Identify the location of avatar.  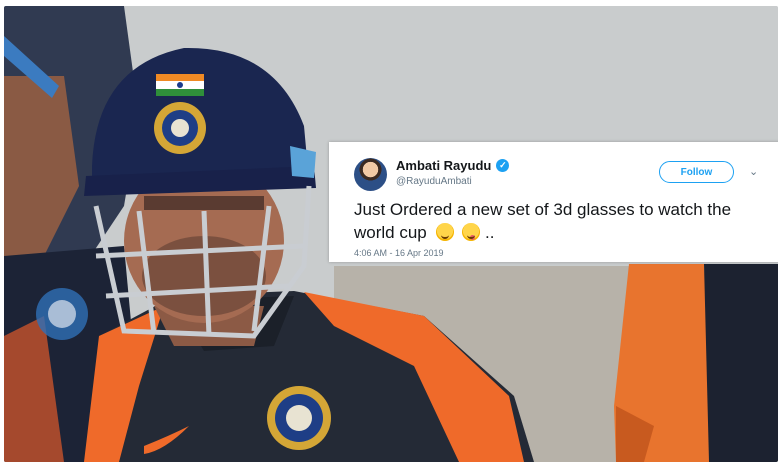
(370, 174).